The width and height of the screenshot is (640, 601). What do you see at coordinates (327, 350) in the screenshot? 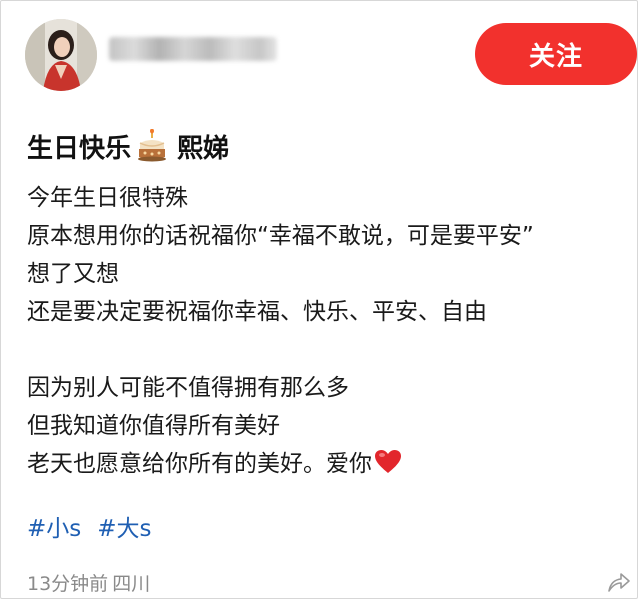
I see `post-line-blank` at bounding box center [327, 350].